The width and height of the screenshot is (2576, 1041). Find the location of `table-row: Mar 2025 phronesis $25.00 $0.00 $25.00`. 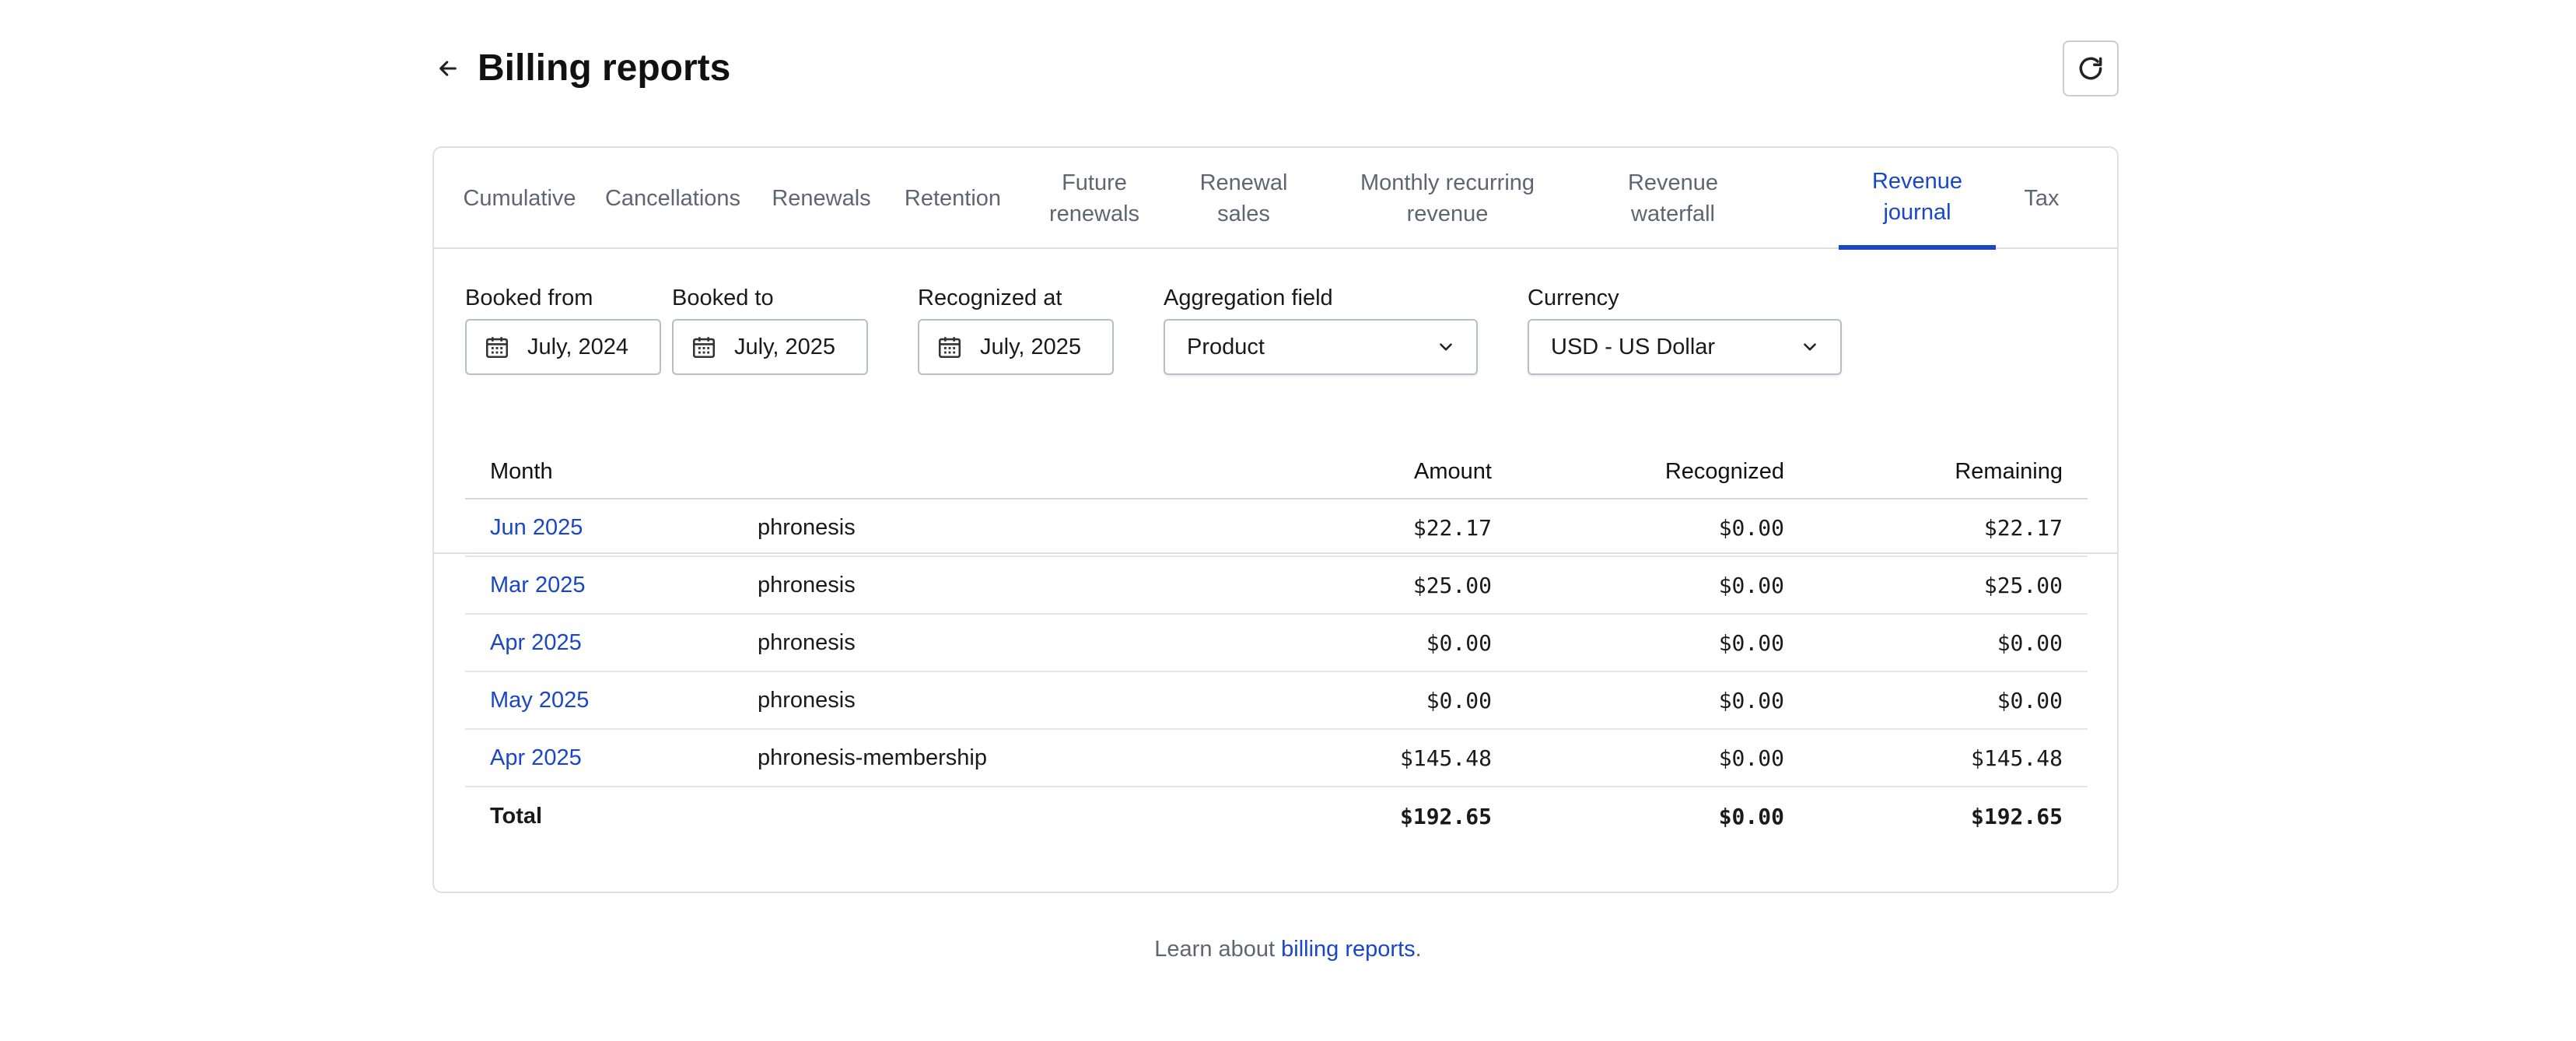

table-row: Mar 2025 phronesis $25.00 $0.00 $25.00 is located at coordinates (1276, 586).